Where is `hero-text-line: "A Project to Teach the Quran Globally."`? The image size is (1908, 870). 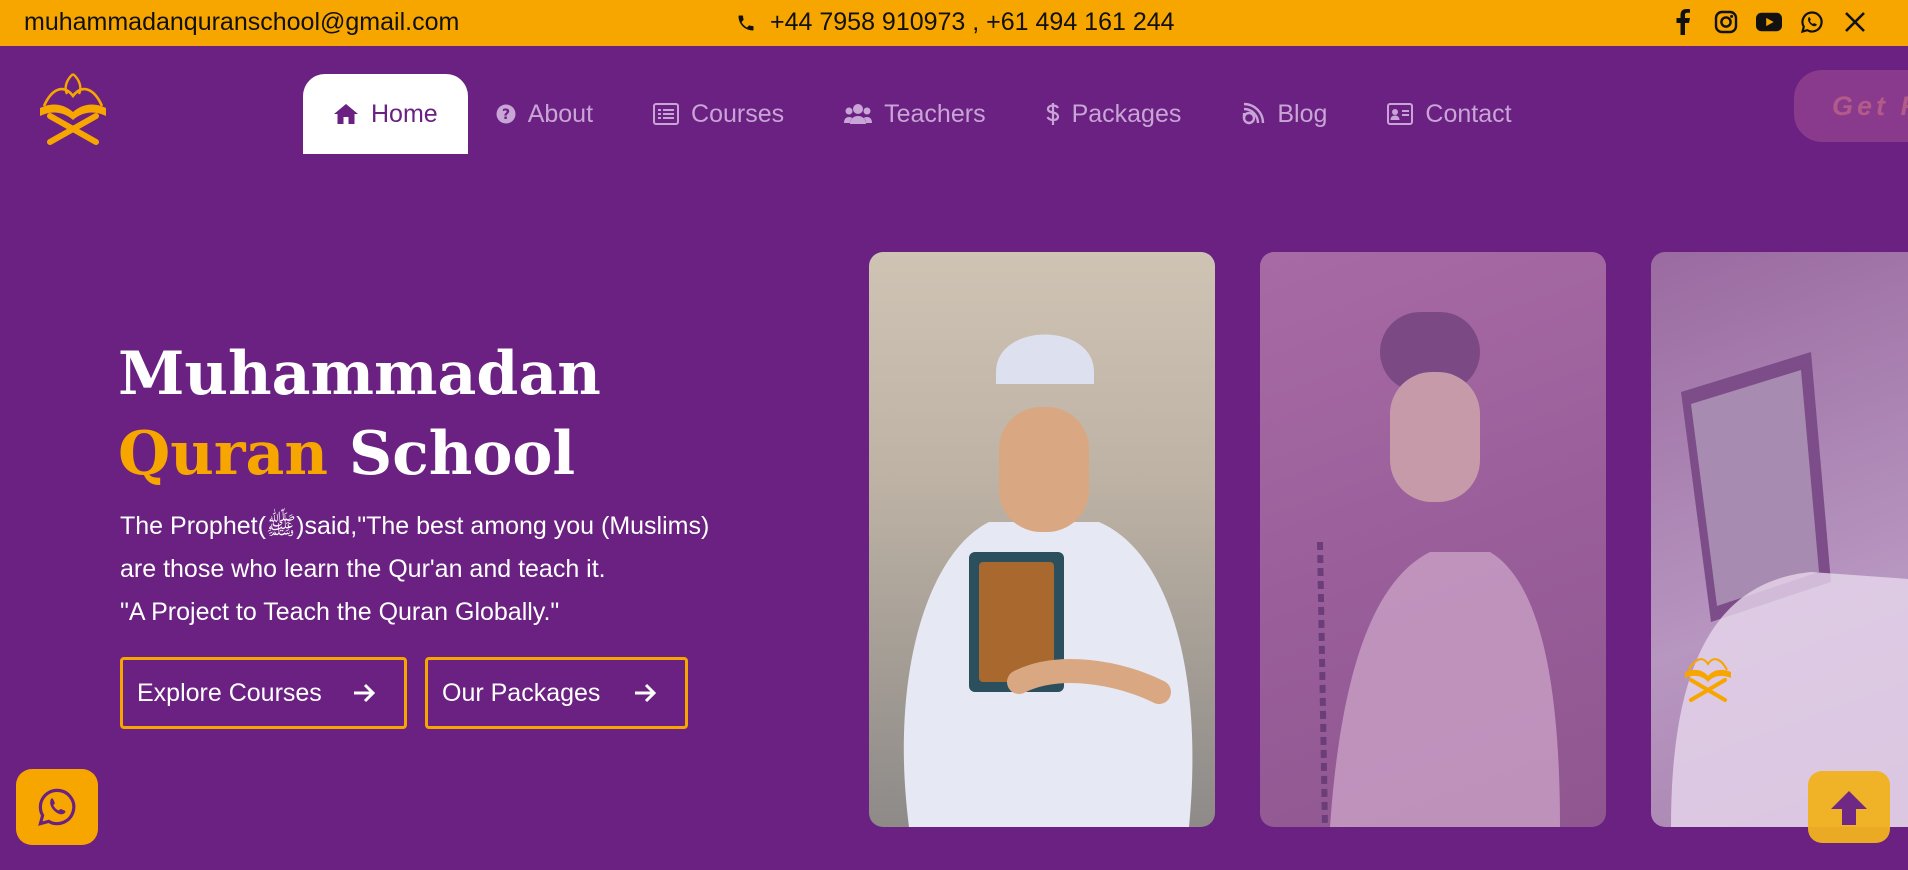
hero-text-line: "A Project to Teach the Quran Globally." is located at coordinates (340, 612).